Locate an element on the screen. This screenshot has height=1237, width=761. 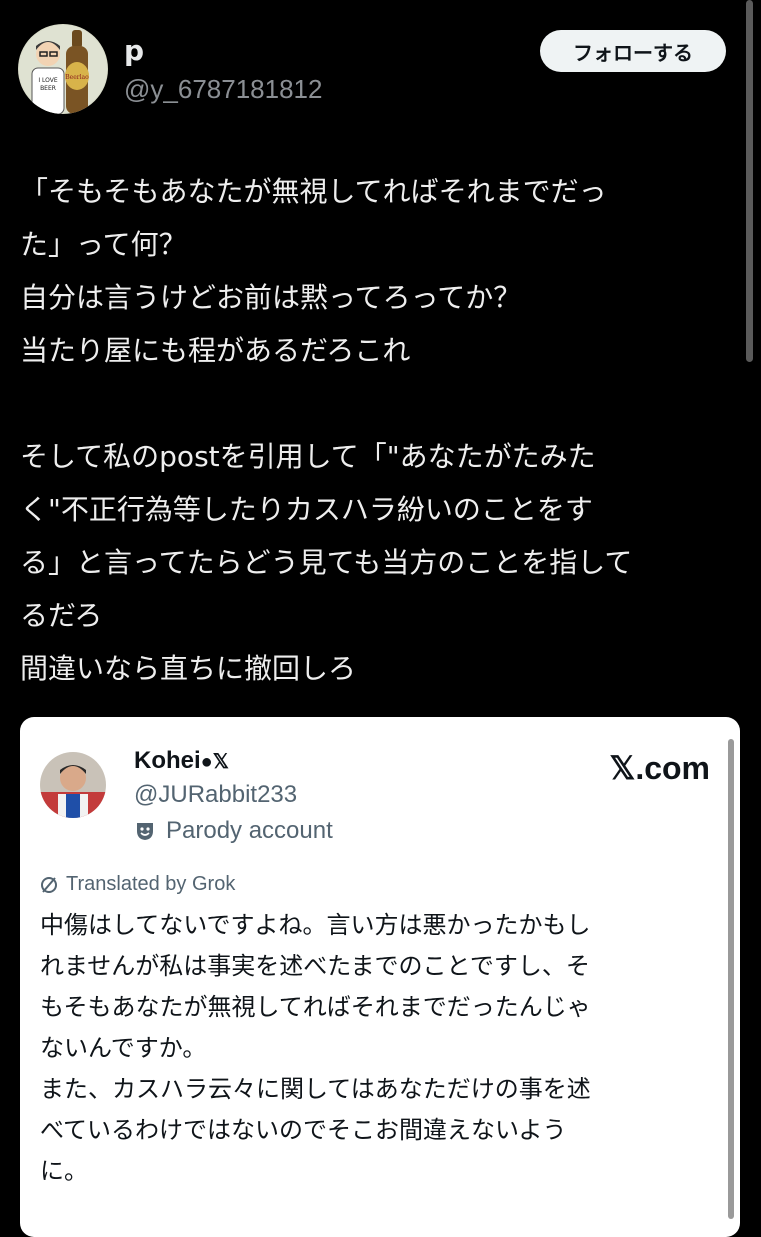
quoted-author-handle: @JURabbit233 is located at coordinates (215, 795).